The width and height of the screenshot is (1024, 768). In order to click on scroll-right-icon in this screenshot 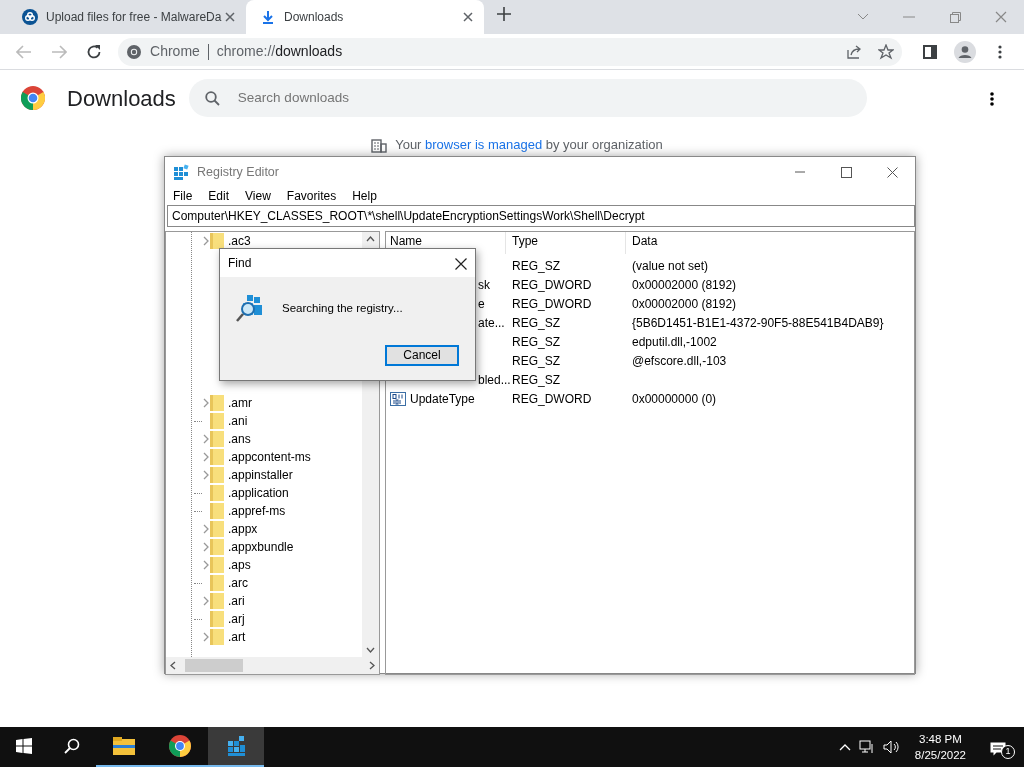, I will do `click(372, 665)`.